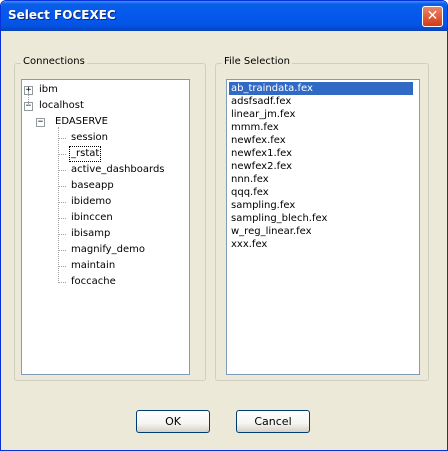 The image size is (448, 451). Describe the element at coordinates (321, 127) in the screenshot. I see `file-list-item: mmm.fex` at that location.